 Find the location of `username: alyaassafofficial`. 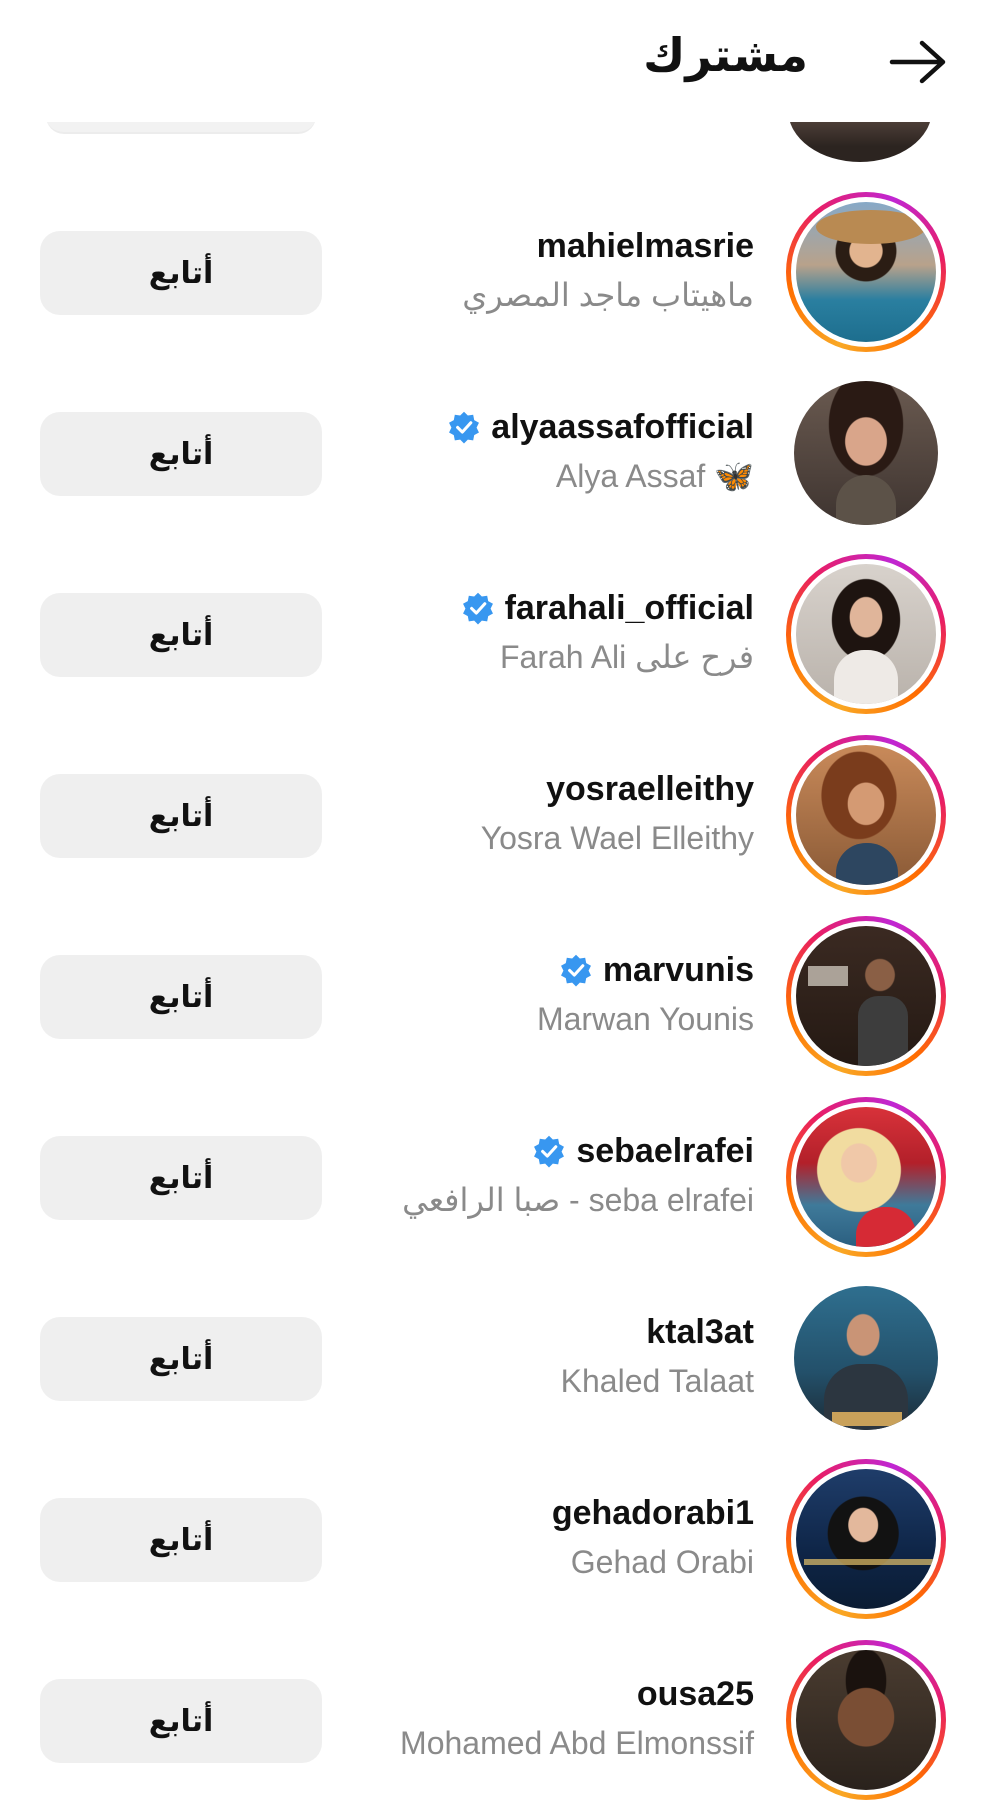

username: alyaassafofficial is located at coordinates (622, 427).